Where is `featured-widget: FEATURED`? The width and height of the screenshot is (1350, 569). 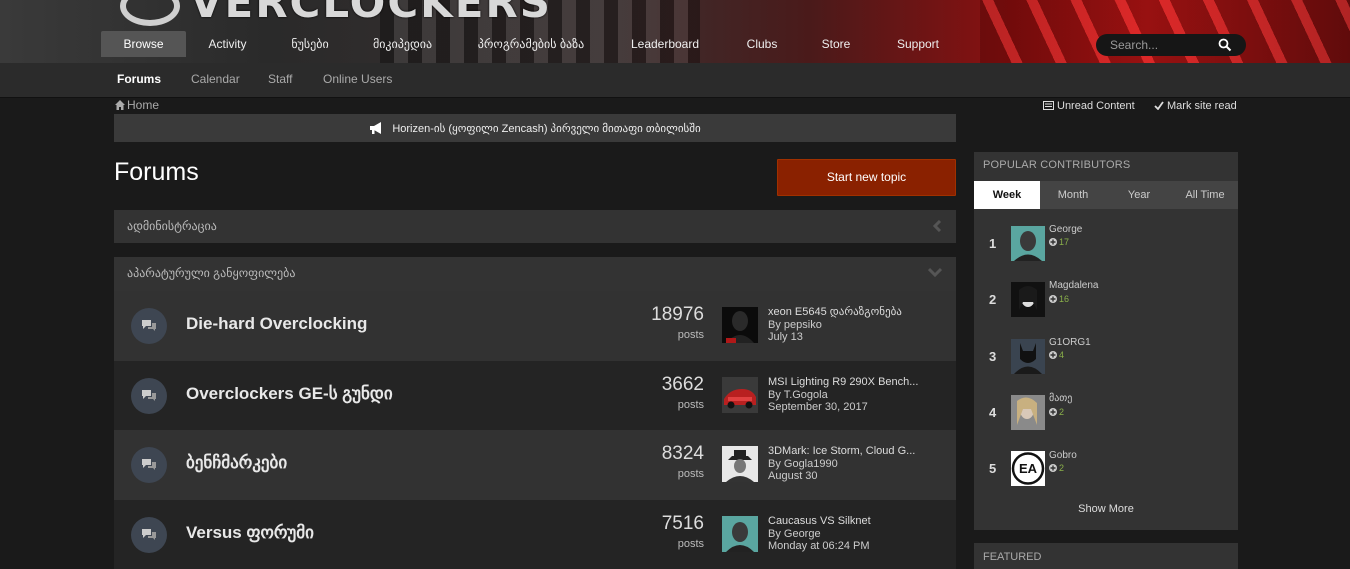
featured-widget: FEATURED is located at coordinates (1106, 556).